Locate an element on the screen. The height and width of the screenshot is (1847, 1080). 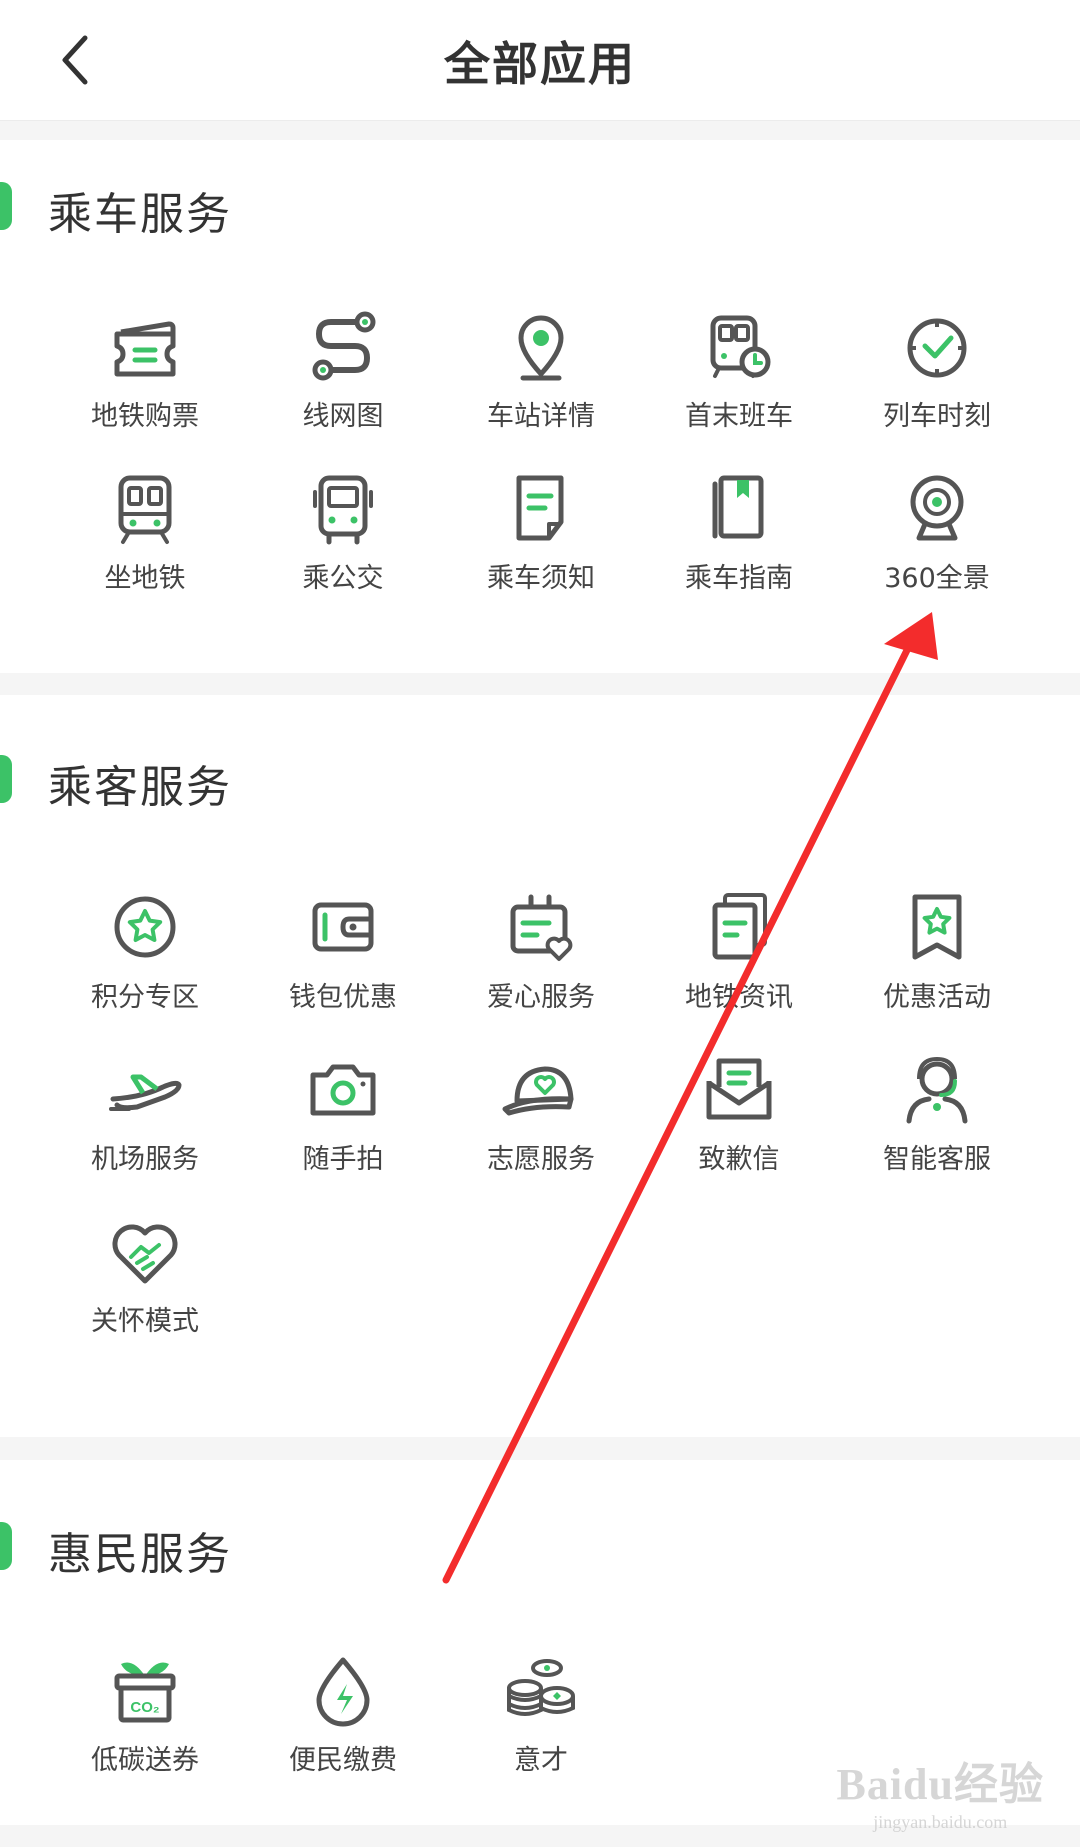
app-label: 乘车指南 is located at coordinates (739, 578).